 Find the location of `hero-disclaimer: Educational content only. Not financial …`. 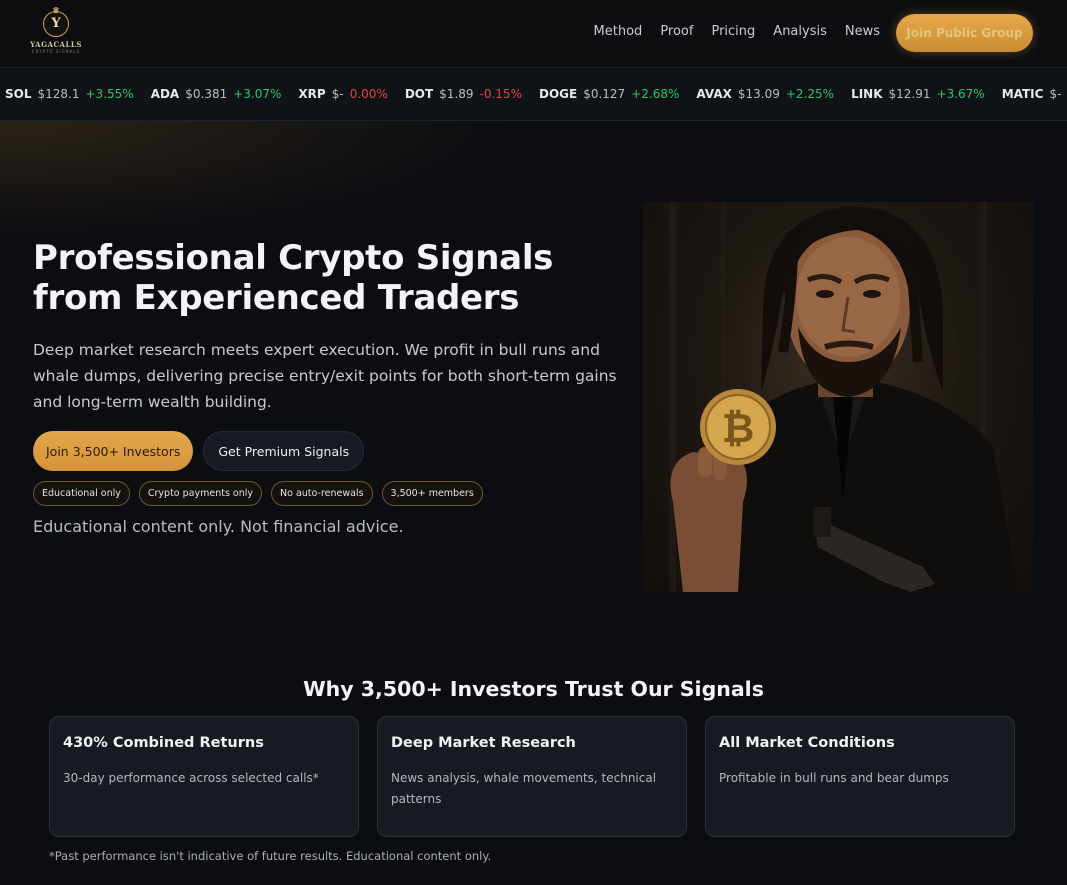

hero-disclaimer: Educational content only. Not financial … is located at coordinates (218, 526).